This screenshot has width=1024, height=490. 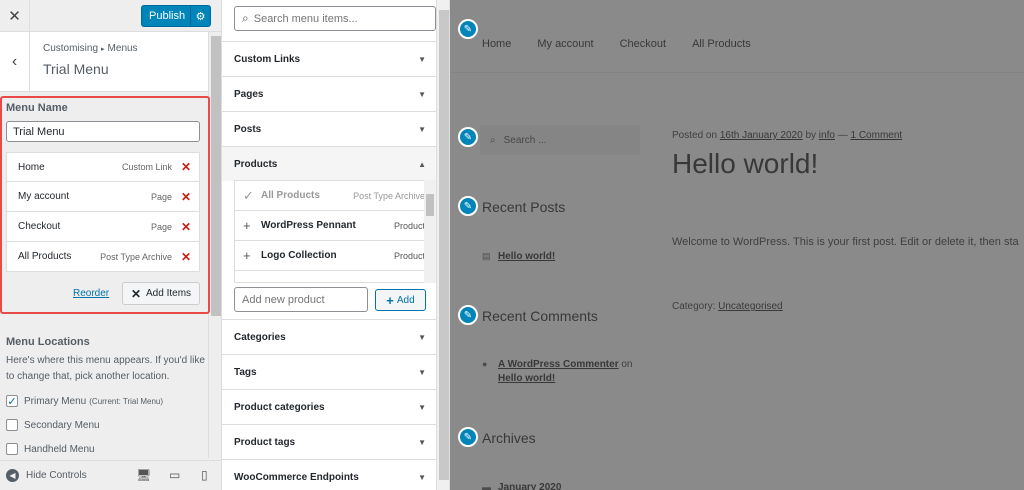 What do you see at coordinates (200, 16) in the screenshot?
I see `gear-icon: ⚙` at bounding box center [200, 16].